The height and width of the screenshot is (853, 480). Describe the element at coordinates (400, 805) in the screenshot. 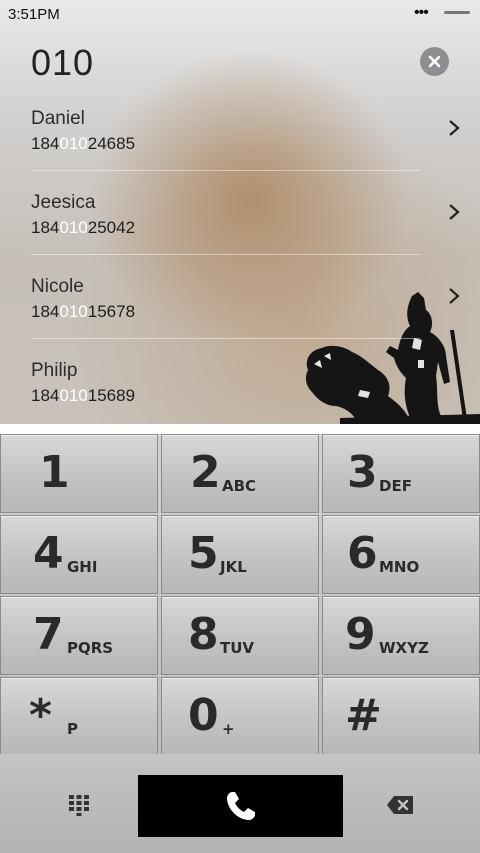

I see `backspace-icon` at that location.